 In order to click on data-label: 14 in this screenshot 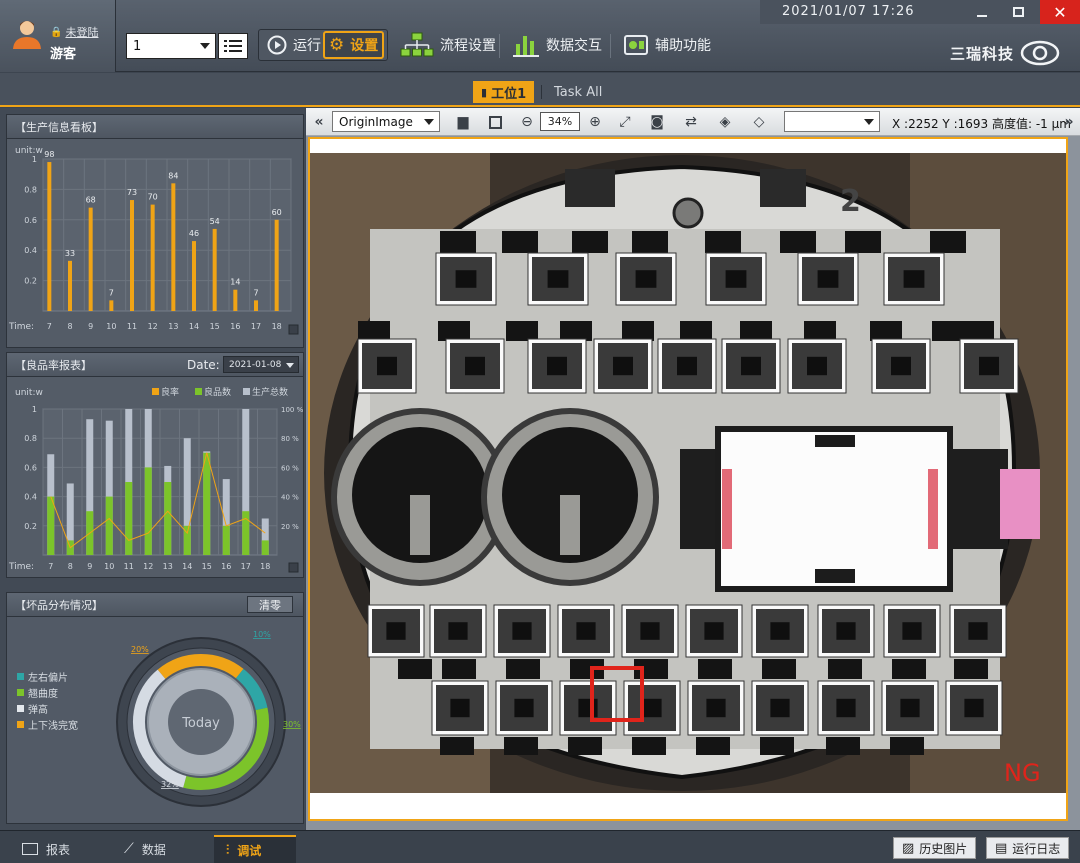, I will do `click(235, 282)`.